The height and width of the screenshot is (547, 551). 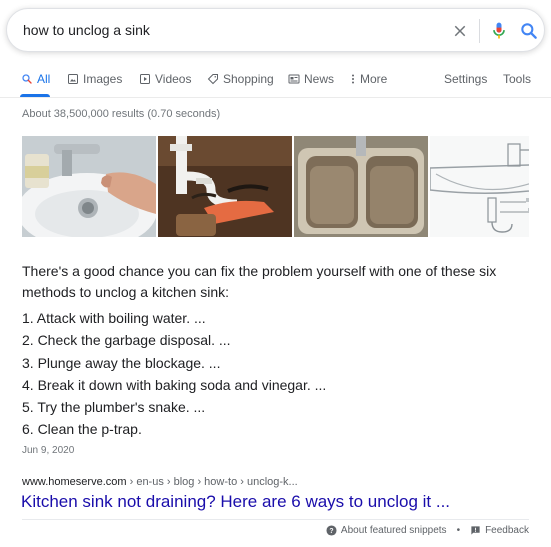 What do you see at coordinates (479, 31) in the screenshot?
I see `search-divider` at bounding box center [479, 31].